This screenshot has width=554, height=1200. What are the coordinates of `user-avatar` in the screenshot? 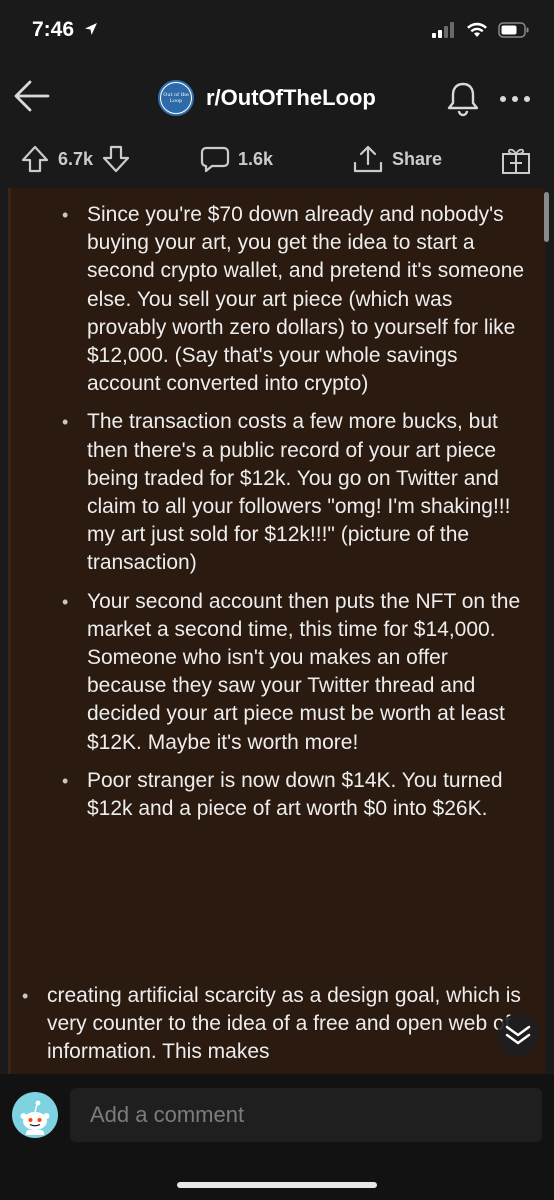 It's located at (35, 1115).